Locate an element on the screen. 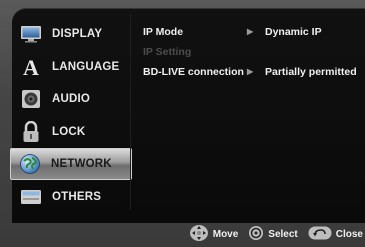  setting-row-ip-setting: IP Setting is located at coordinates (254, 56).